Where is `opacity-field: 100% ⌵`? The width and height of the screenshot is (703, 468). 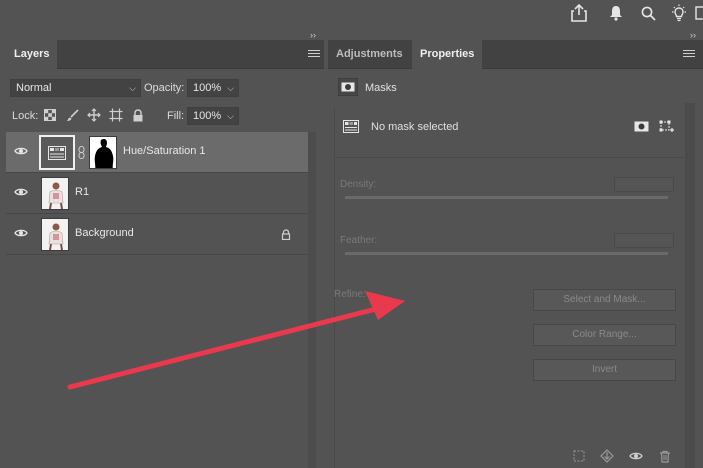 opacity-field: 100% ⌵ is located at coordinates (213, 88).